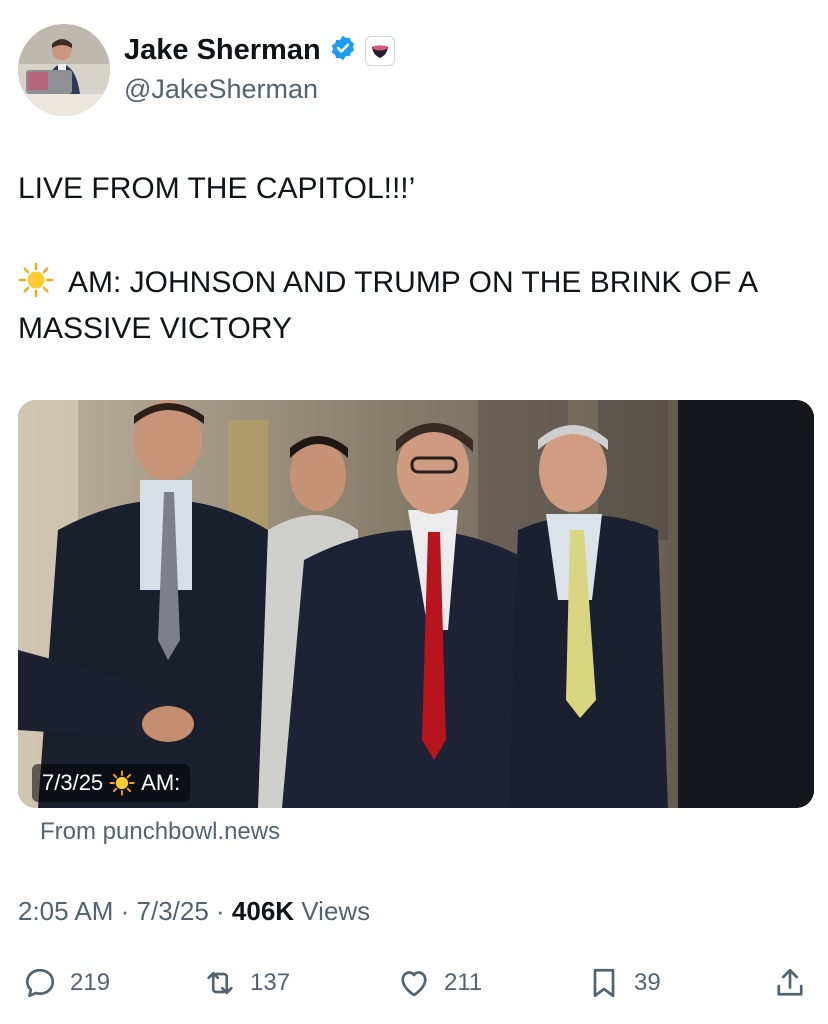 The image size is (828, 1024). What do you see at coordinates (221, 89) in the screenshot?
I see `author-handle: @JakeSherman` at bounding box center [221, 89].